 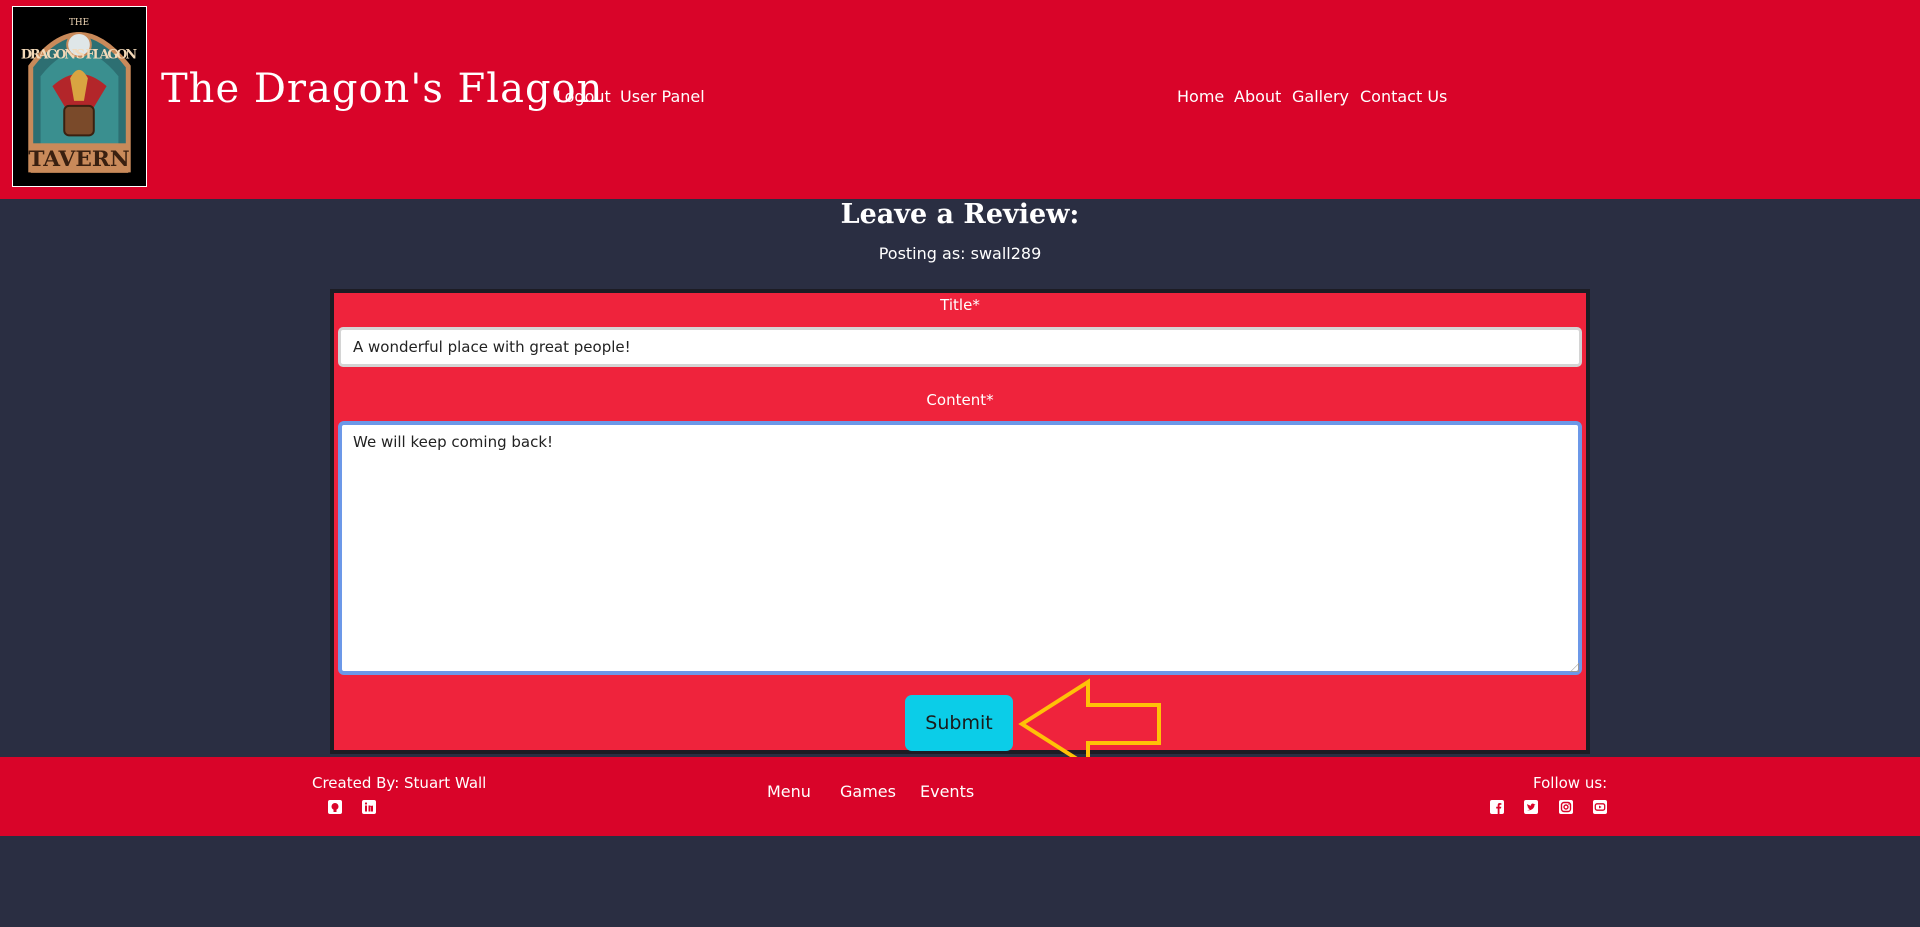 I want to click on textarea-resize-handle, so click(x=1574, y=667).